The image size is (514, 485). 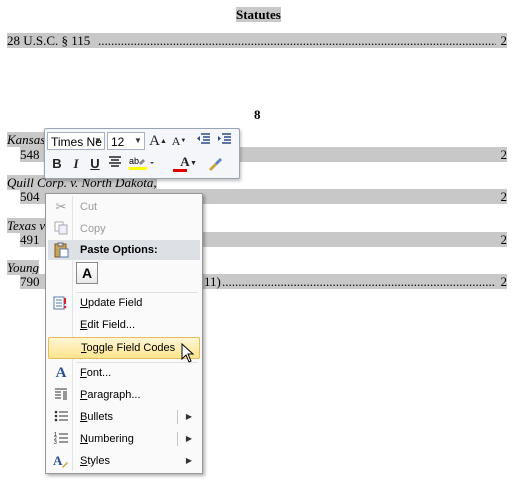 I want to click on menu-item-cut: ✂ Cut, so click(x=124, y=207).